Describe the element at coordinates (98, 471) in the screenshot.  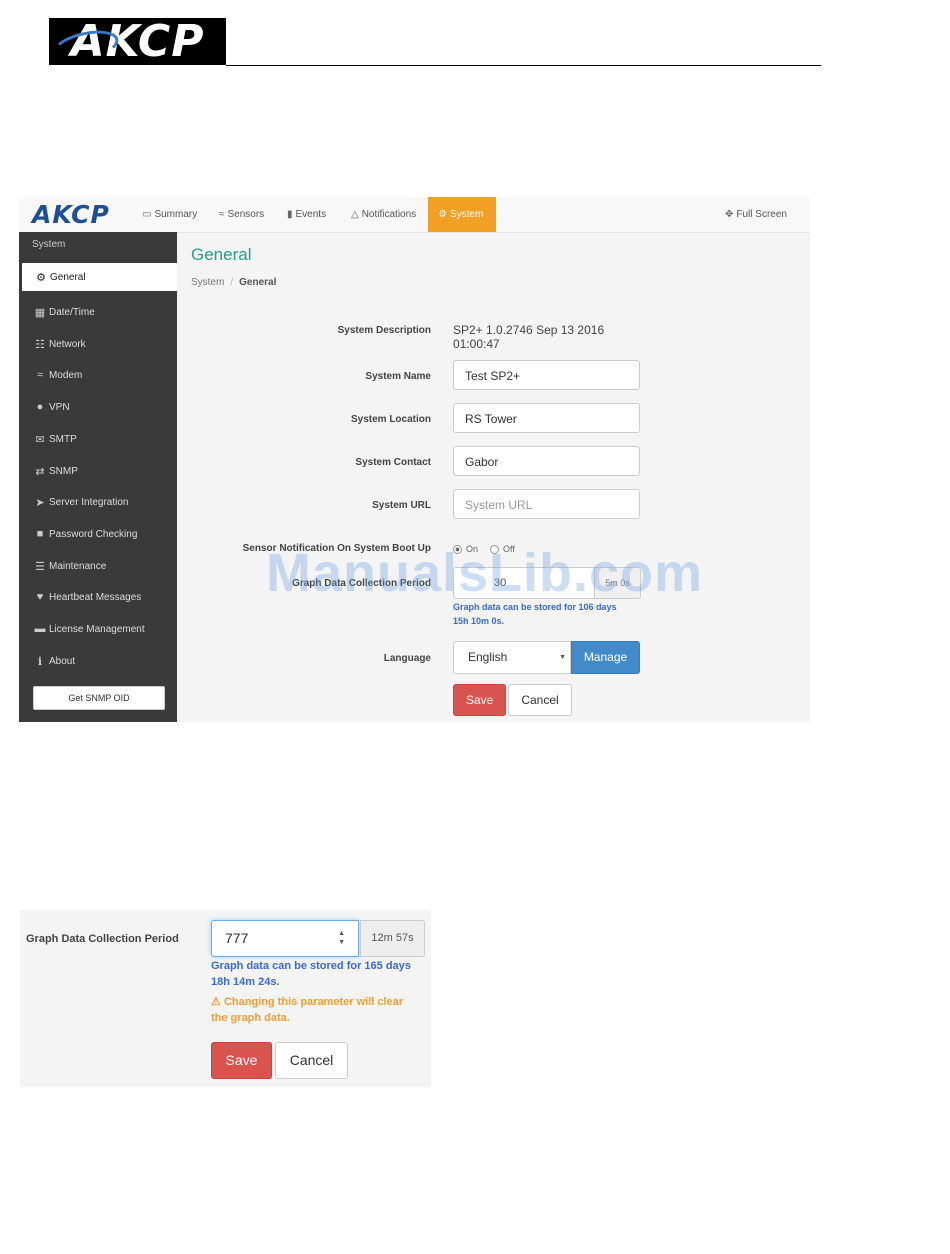
I see `sidebar-item-snmp: ⇄ SNMP` at that location.